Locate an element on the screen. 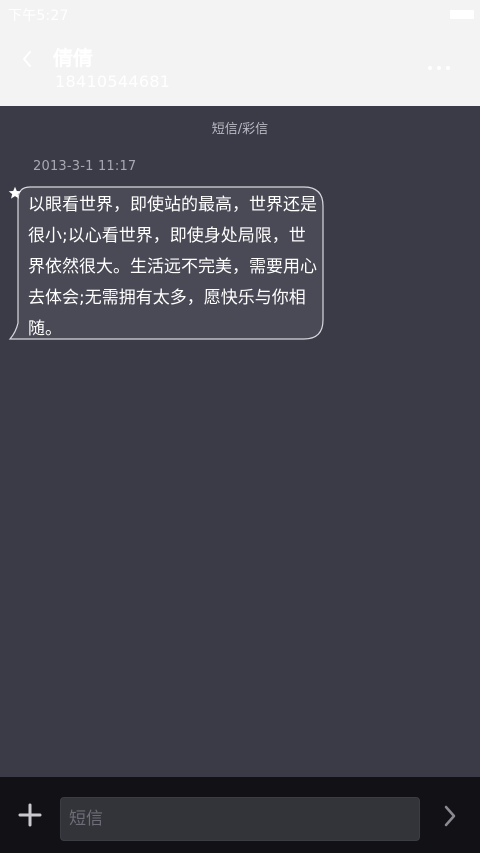  add-attachment-button is located at coordinates (30, 815).